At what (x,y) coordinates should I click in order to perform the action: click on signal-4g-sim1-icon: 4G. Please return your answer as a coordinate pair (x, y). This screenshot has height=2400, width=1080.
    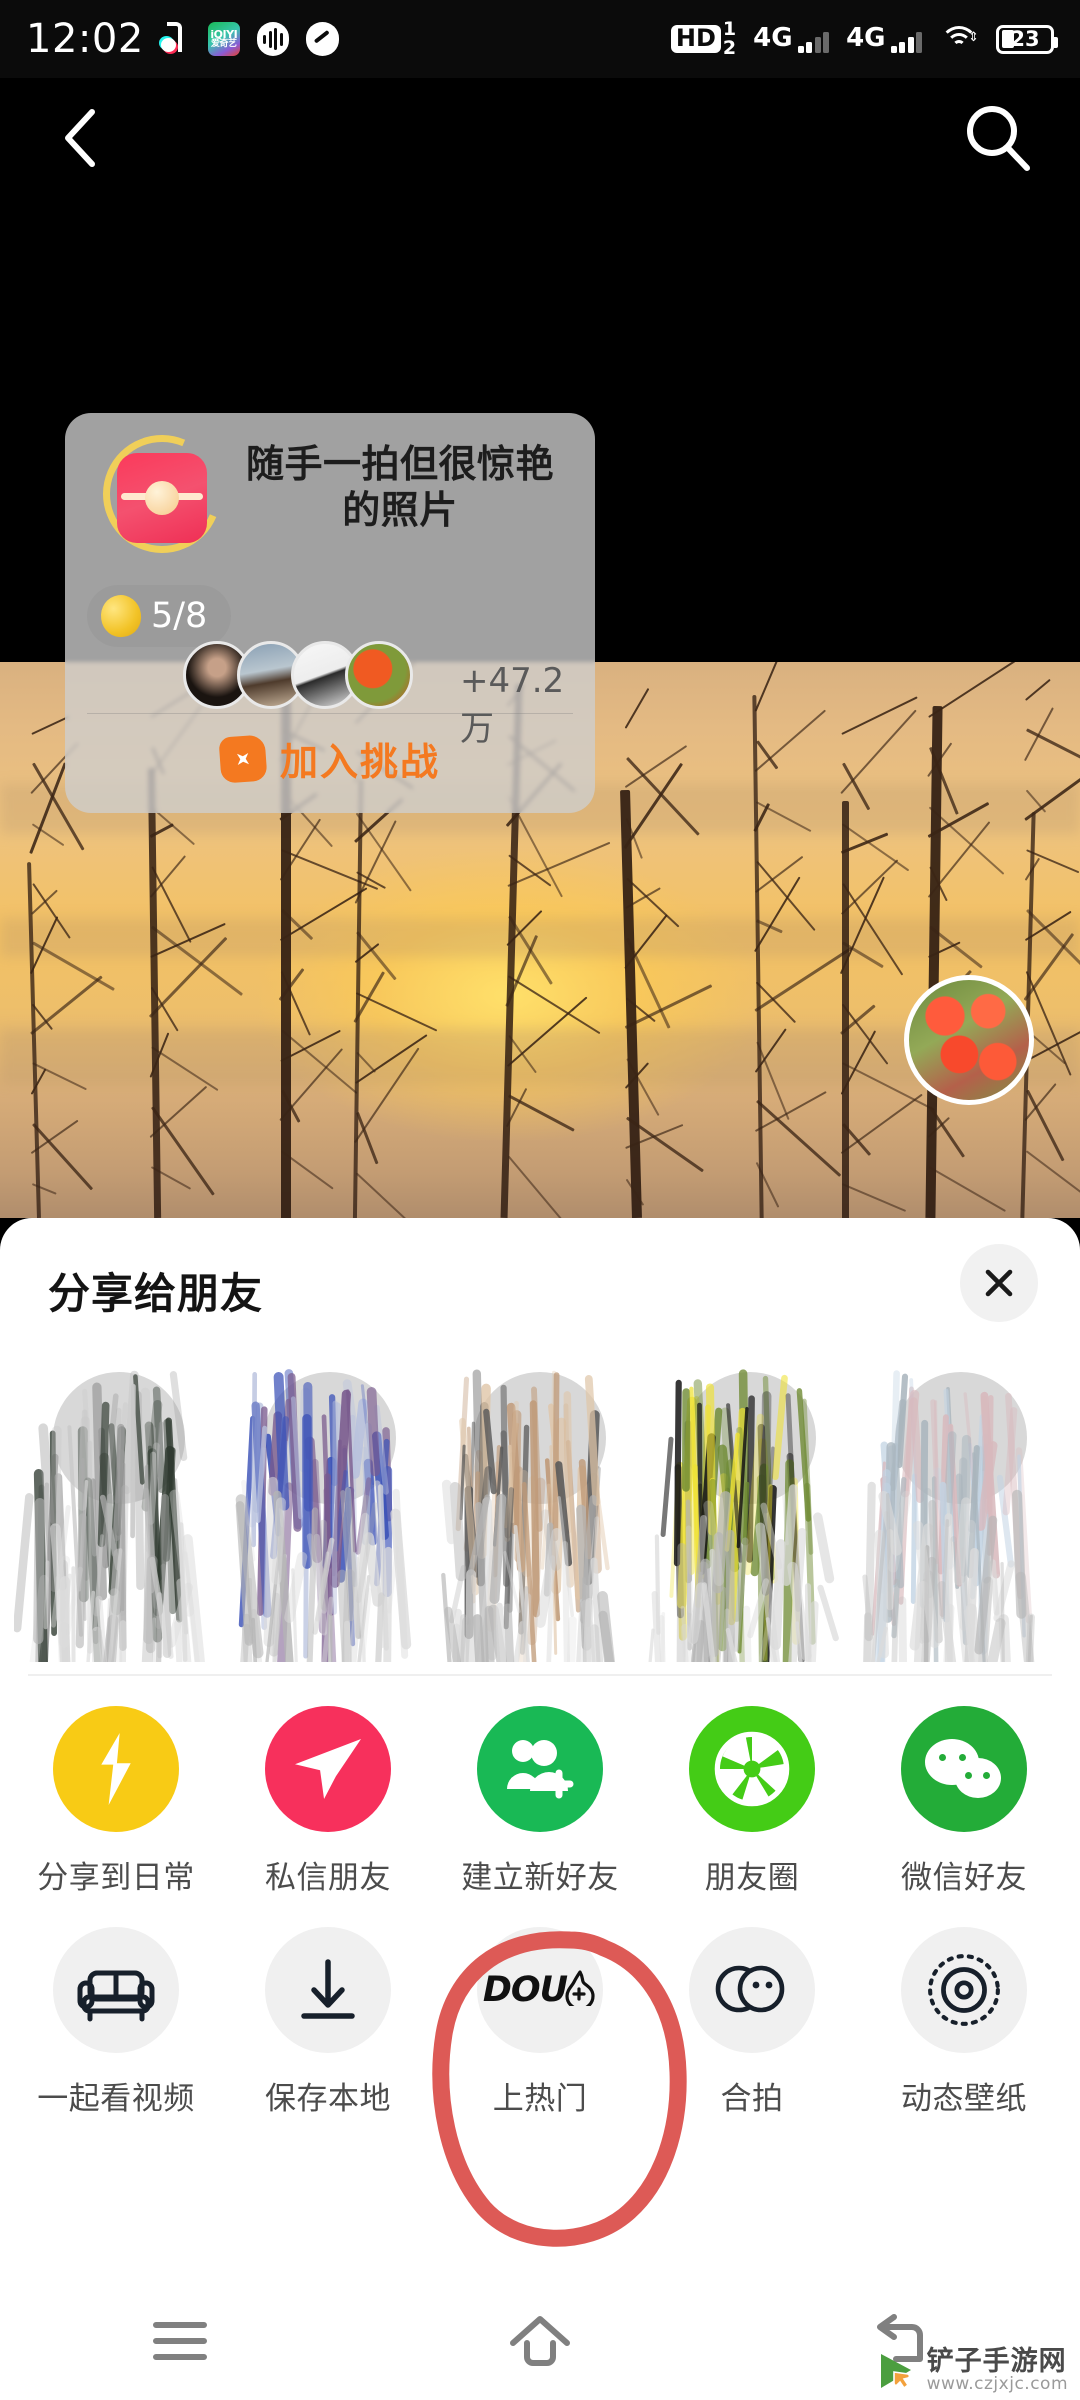
    Looking at the image, I should click on (791, 38).